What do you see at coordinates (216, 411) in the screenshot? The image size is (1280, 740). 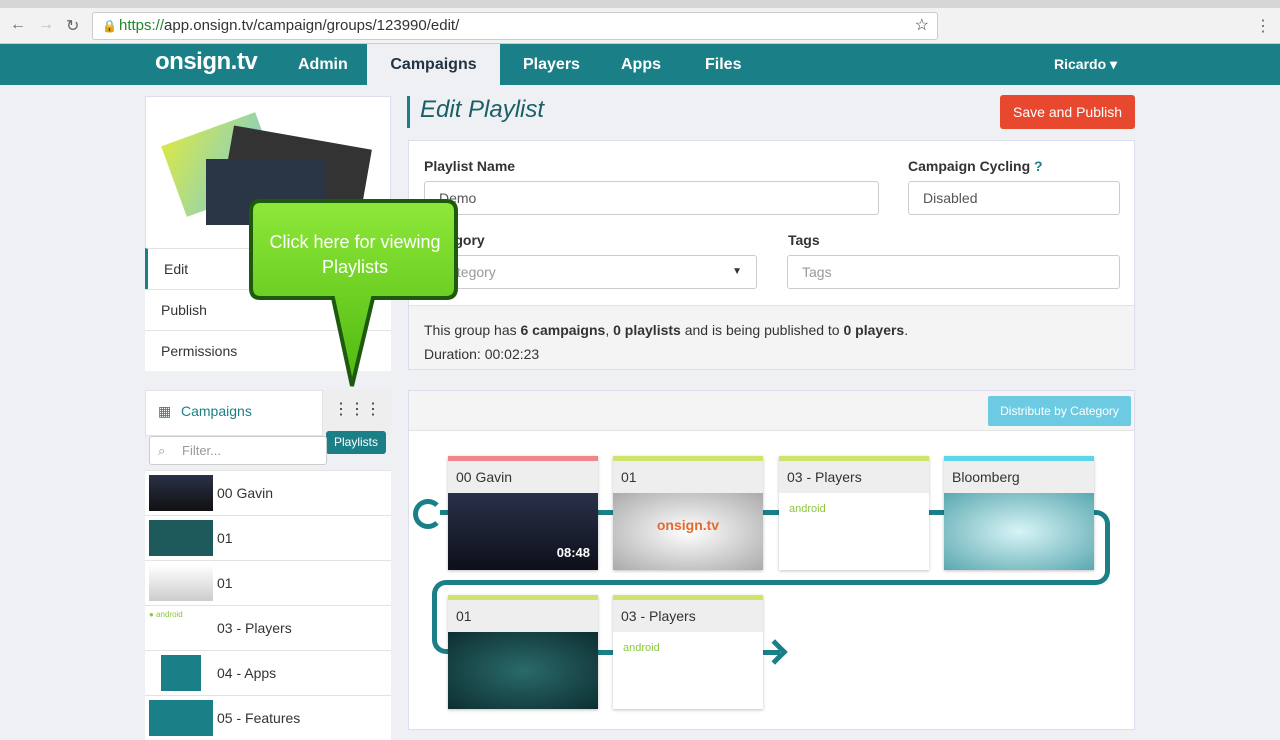 I see `tab-label: Campaigns` at bounding box center [216, 411].